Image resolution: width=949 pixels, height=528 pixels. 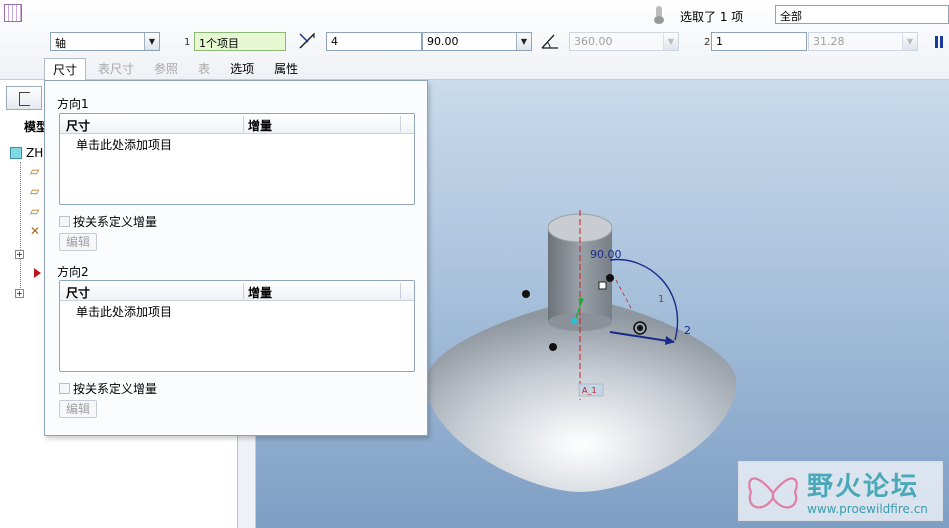 What do you see at coordinates (116, 69) in the screenshot?
I see `tab-table-dimensions: 表尺寸` at bounding box center [116, 69].